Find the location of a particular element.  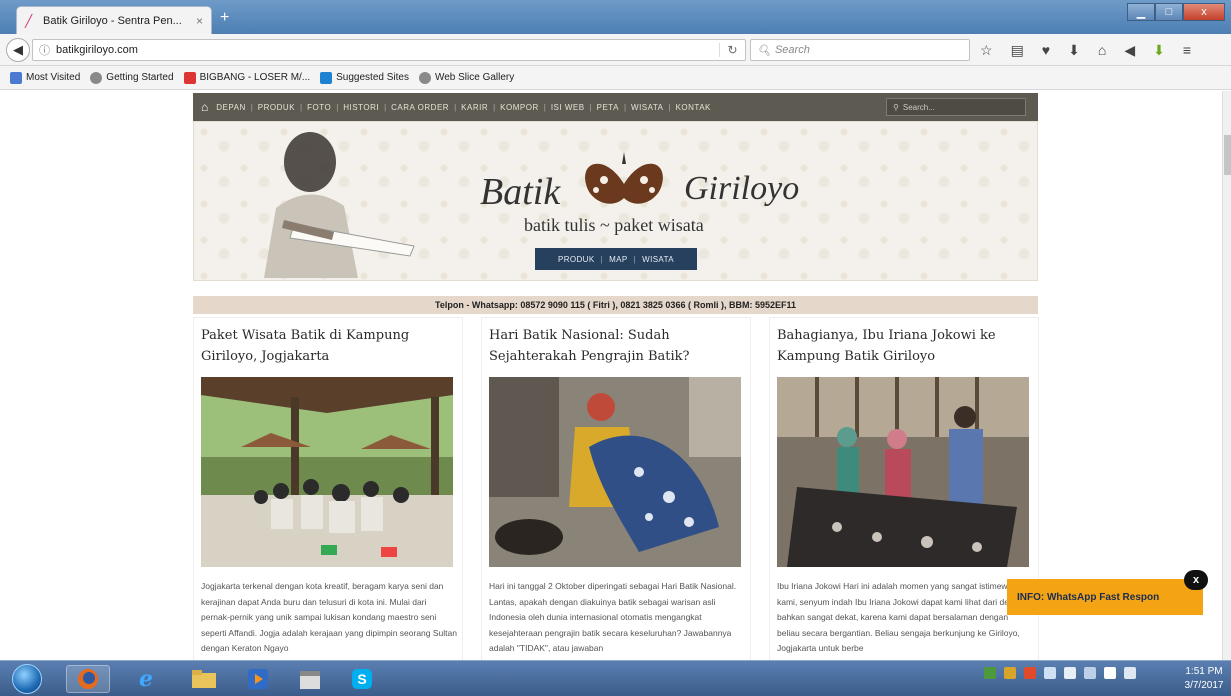

url-text: batikgiriloyo.com is located at coordinates (384, 50).